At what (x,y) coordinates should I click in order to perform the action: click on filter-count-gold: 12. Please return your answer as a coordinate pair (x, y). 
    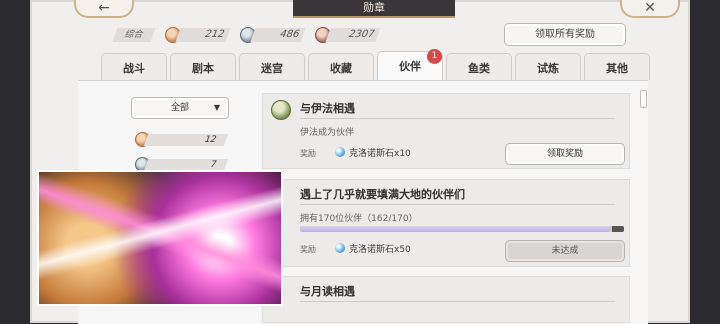
    Looking at the image, I should click on (182, 139).